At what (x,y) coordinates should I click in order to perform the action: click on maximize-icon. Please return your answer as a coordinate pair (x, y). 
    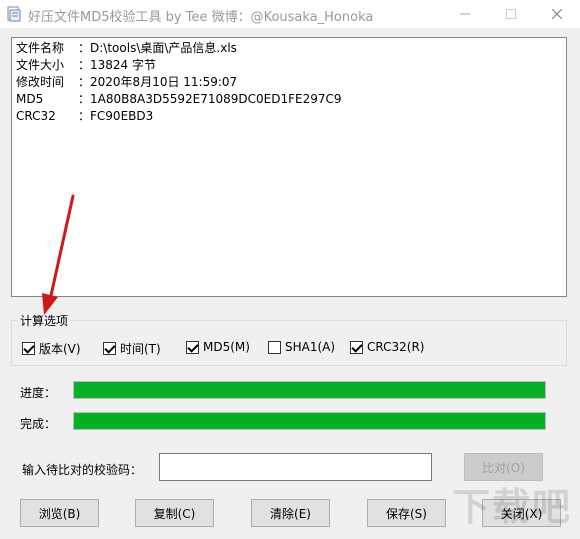
    Looking at the image, I should click on (511, 14).